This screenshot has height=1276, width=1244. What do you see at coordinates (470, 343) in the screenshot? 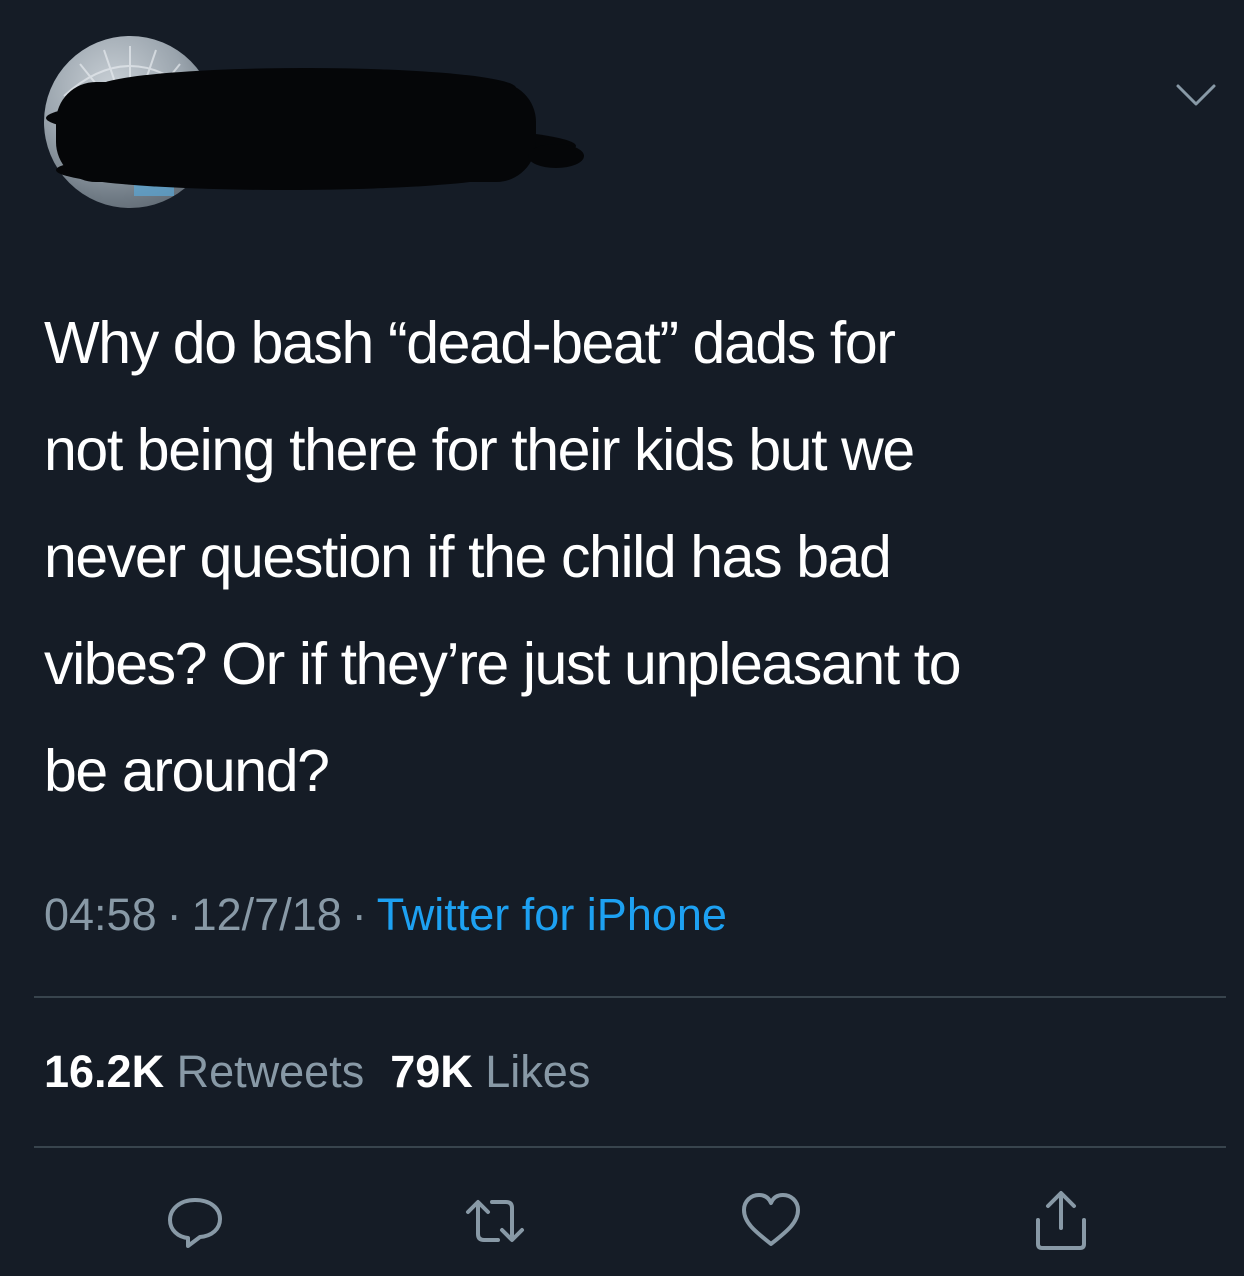
I see `tweet-text-line: Why do bash “dead-beat” dads for` at bounding box center [470, 343].